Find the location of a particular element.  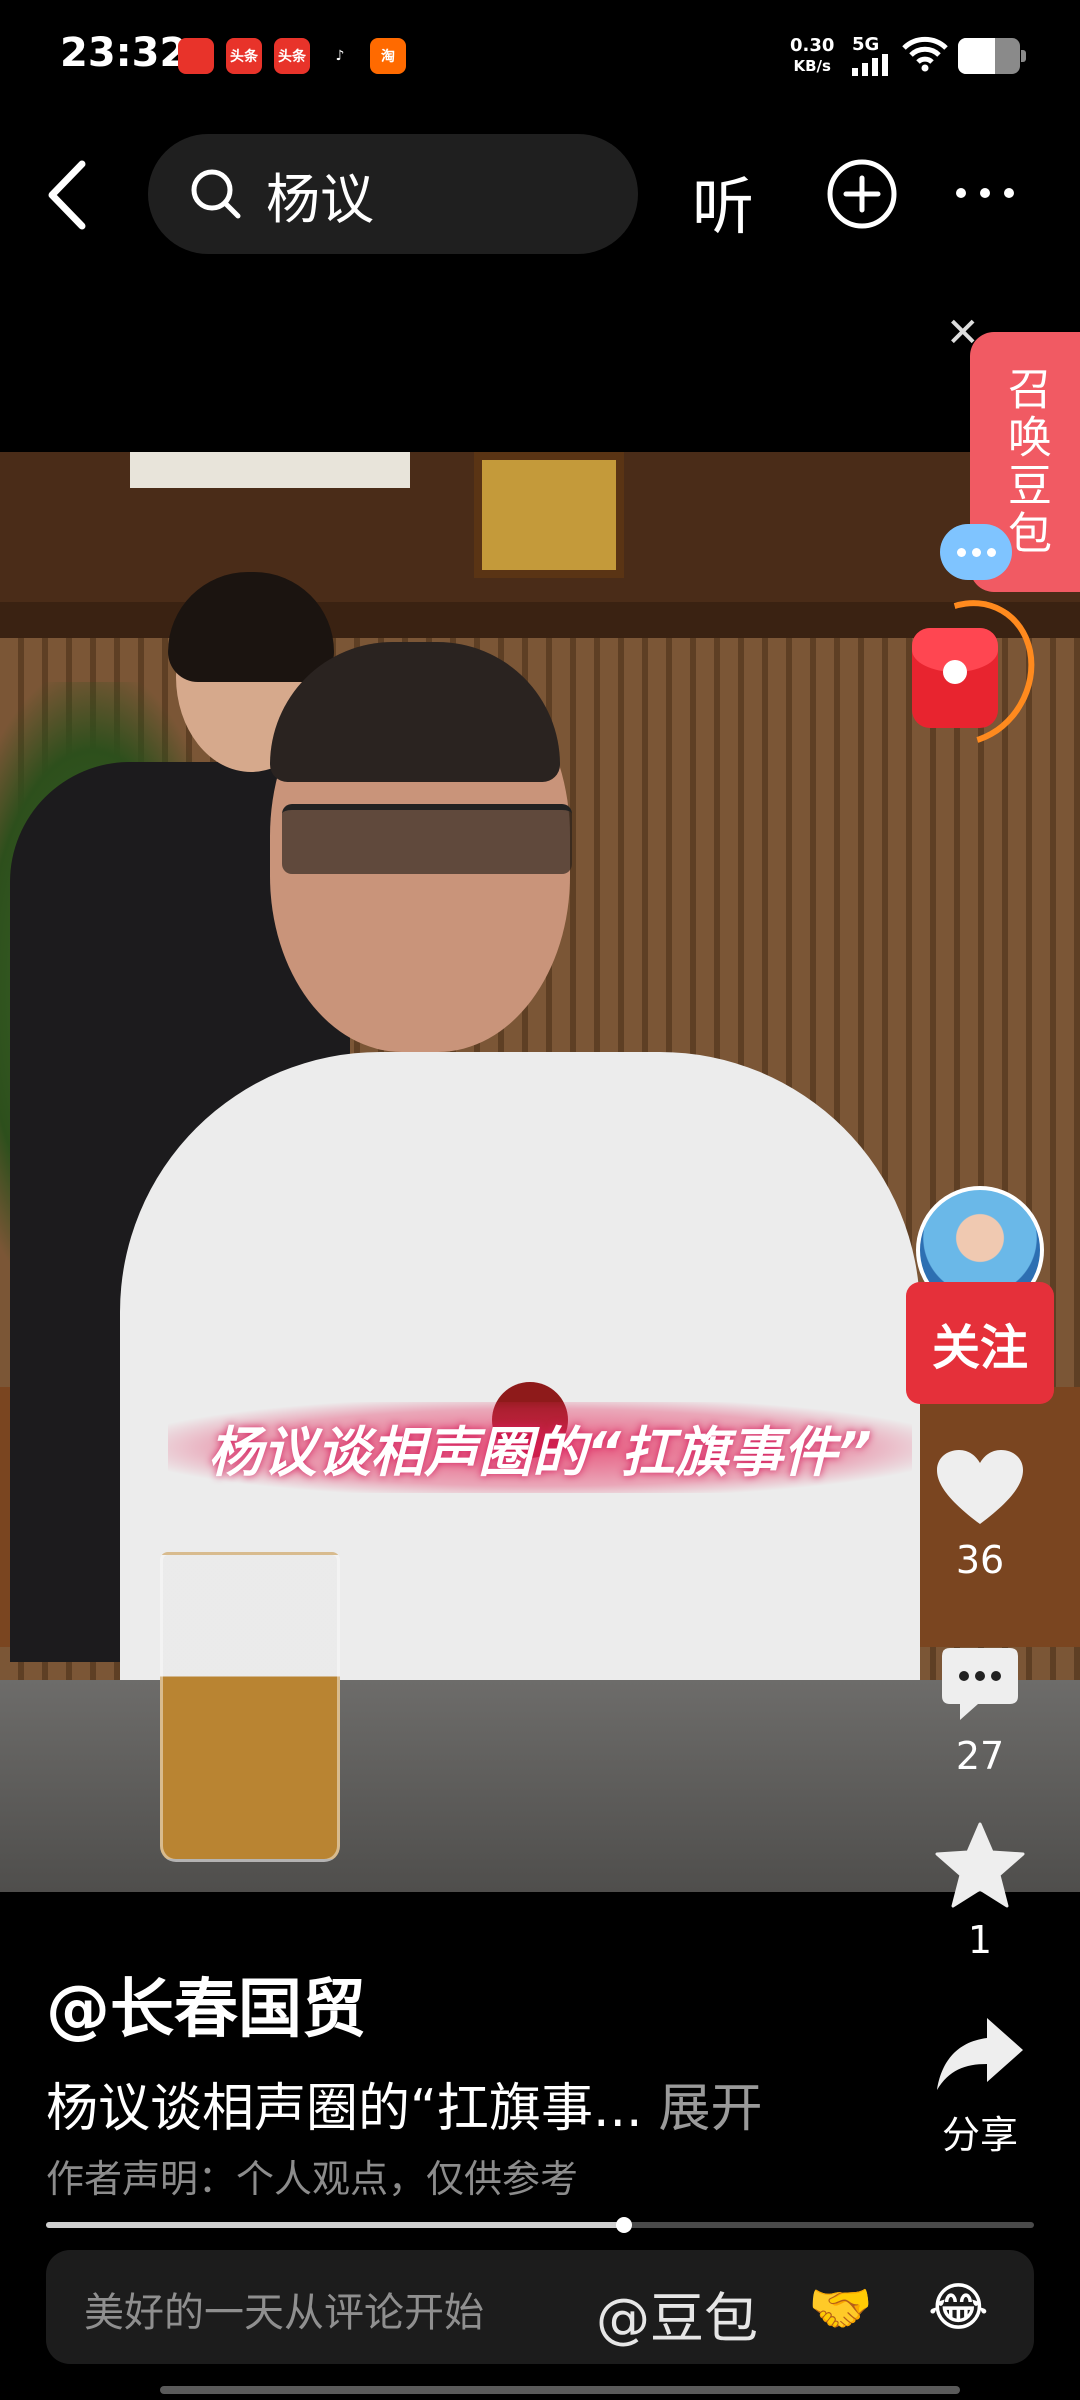

tiktok-icon: ♪ is located at coordinates (340, 56).